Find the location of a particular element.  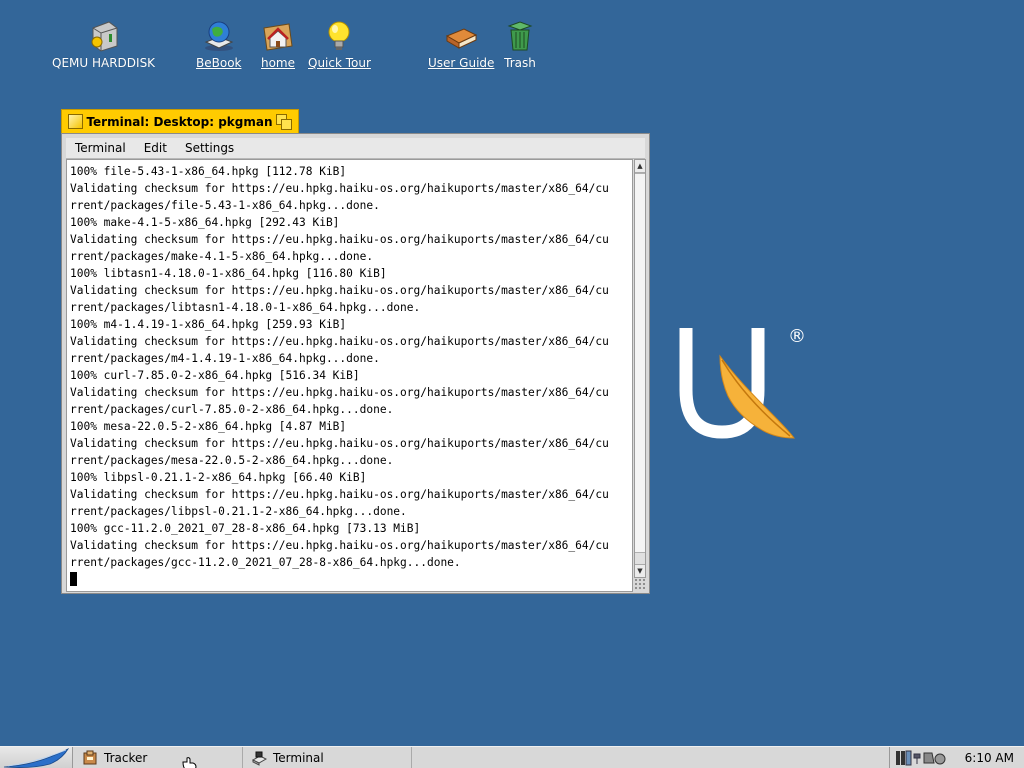

trash-icon is located at coordinates (520, 36).